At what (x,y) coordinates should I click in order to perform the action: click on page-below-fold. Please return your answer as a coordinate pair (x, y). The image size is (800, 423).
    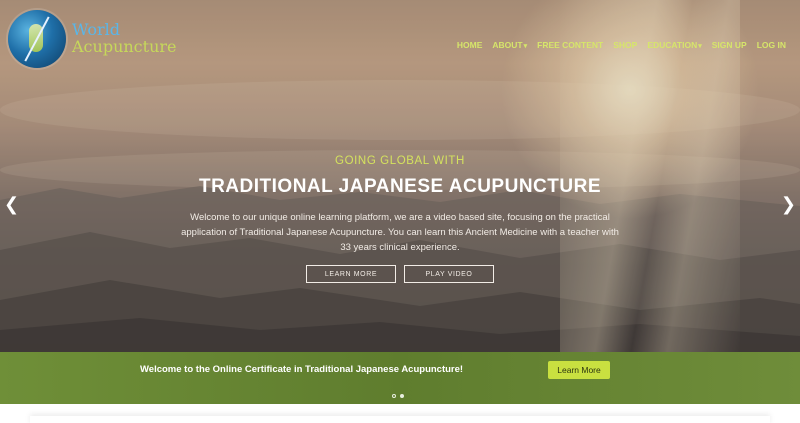
    Looking at the image, I should click on (400, 413).